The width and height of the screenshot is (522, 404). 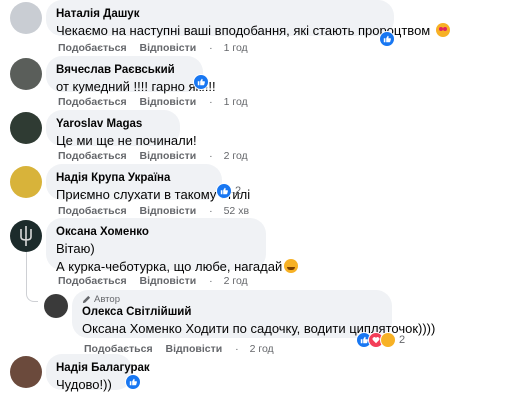 What do you see at coordinates (134, 178) in the screenshot?
I see `comment-author: Надія Крупа Україна` at bounding box center [134, 178].